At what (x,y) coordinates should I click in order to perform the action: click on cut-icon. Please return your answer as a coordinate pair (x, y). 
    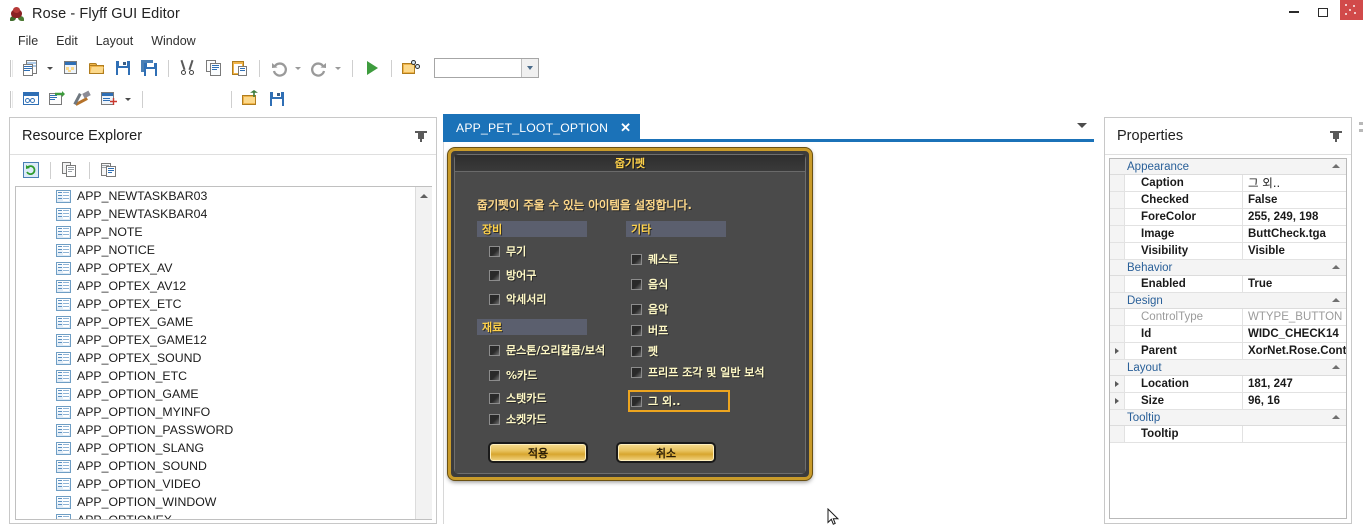
    Looking at the image, I should click on (188, 68).